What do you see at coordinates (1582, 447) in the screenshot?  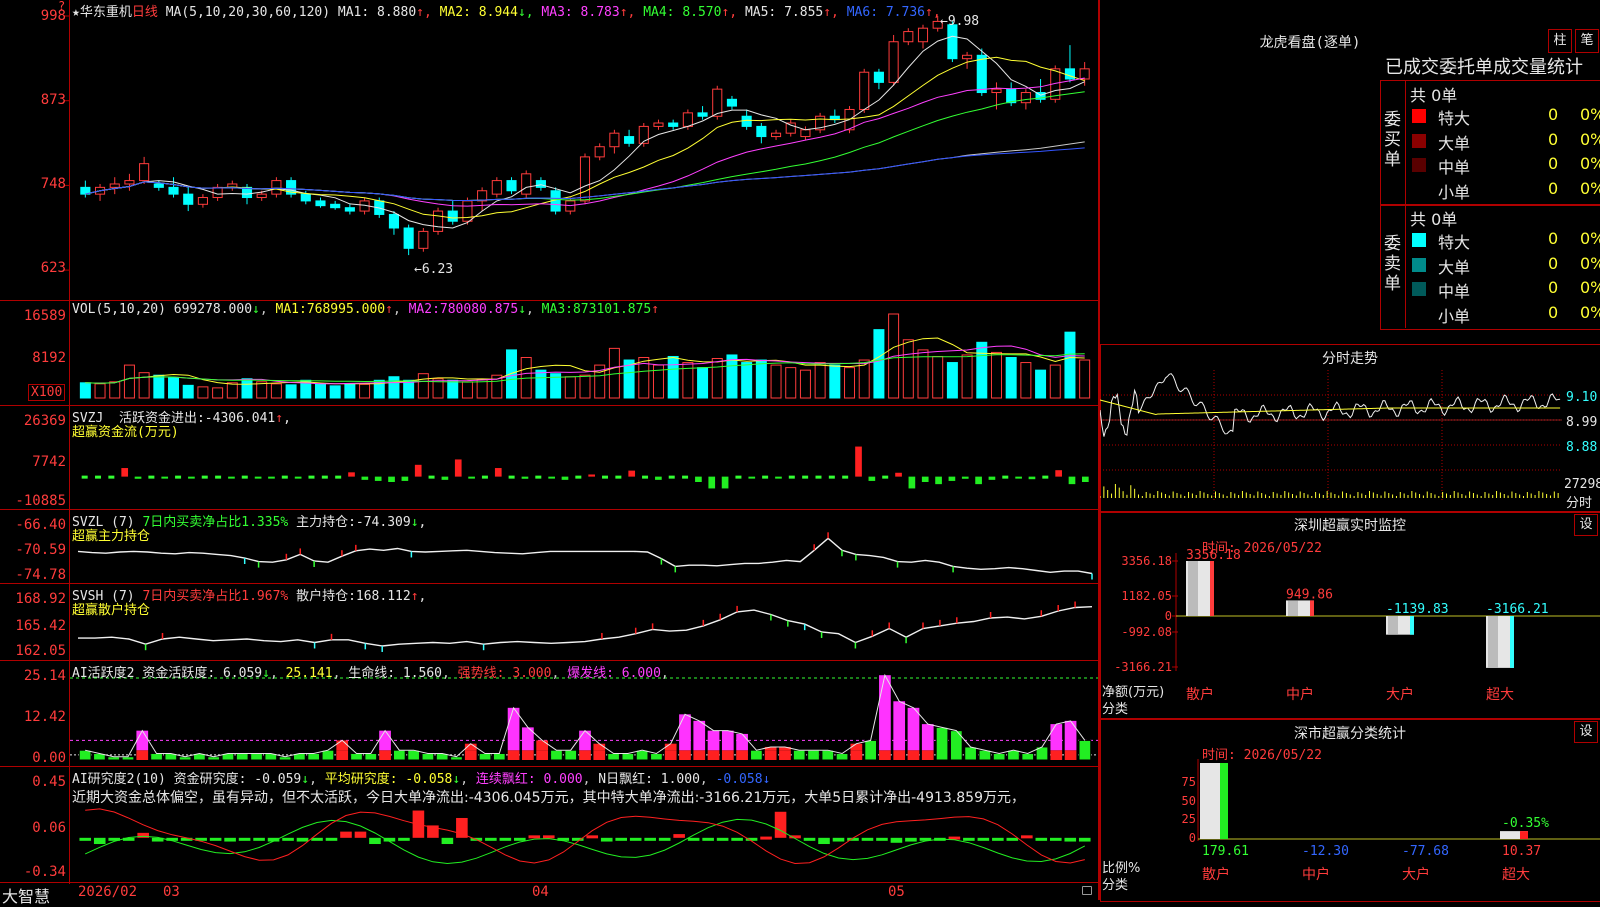 I see `intraday-axis-bot: 8.88` at bounding box center [1582, 447].